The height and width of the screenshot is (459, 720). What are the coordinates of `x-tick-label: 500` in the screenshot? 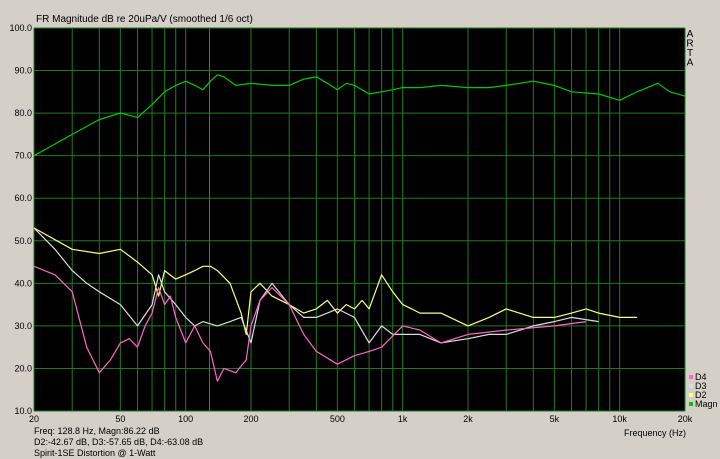 It's located at (337, 419).